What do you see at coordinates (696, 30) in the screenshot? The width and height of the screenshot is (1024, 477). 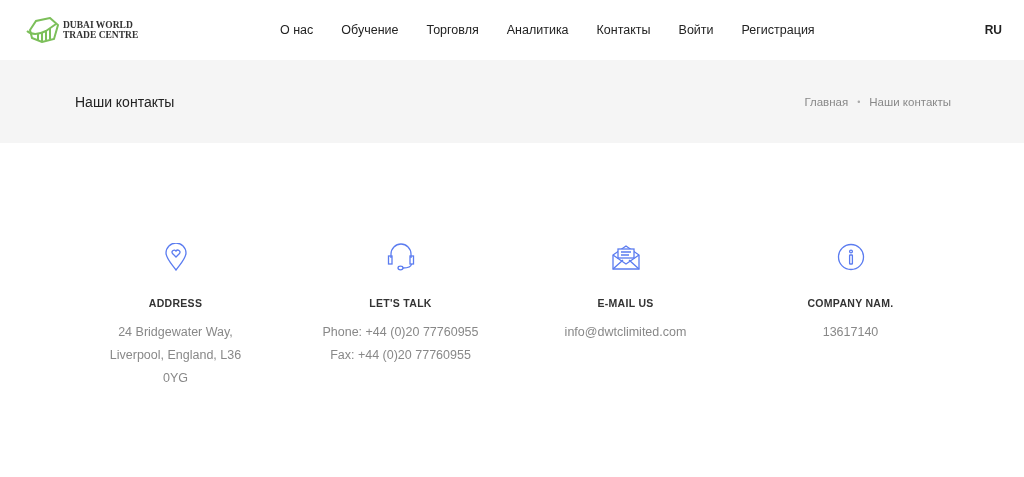 I see `nav-link: Войти` at bounding box center [696, 30].